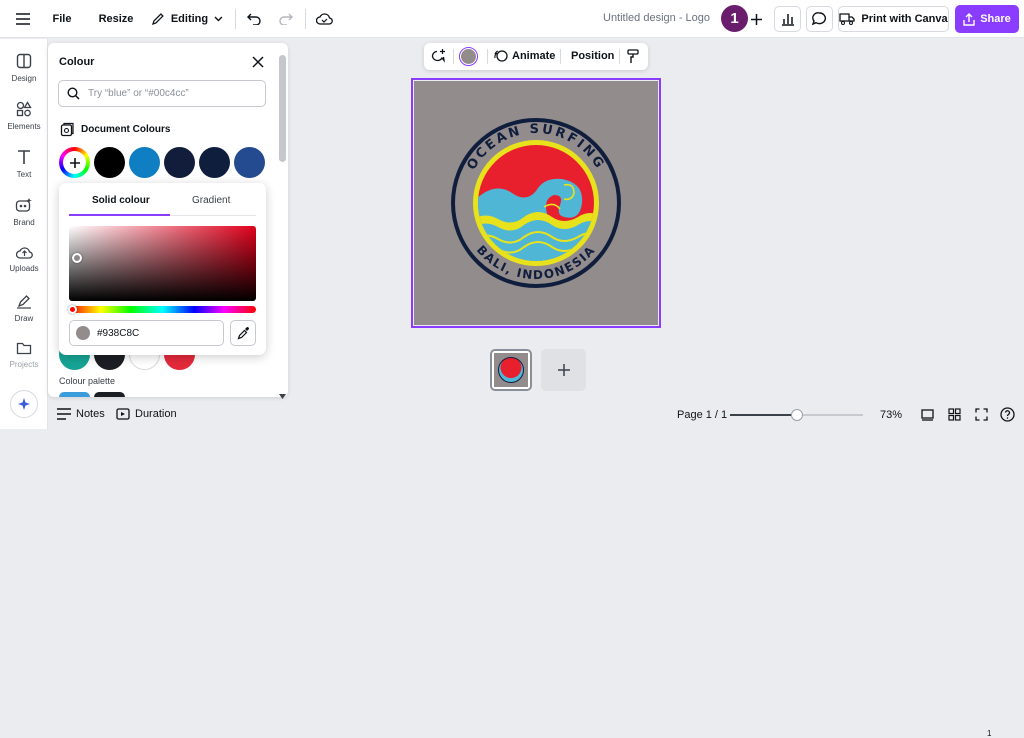 This screenshot has height=738, width=1024. Describe the element at coordinates (77, 62) in the screenshot. I see `panel-title: Colour` at that location.